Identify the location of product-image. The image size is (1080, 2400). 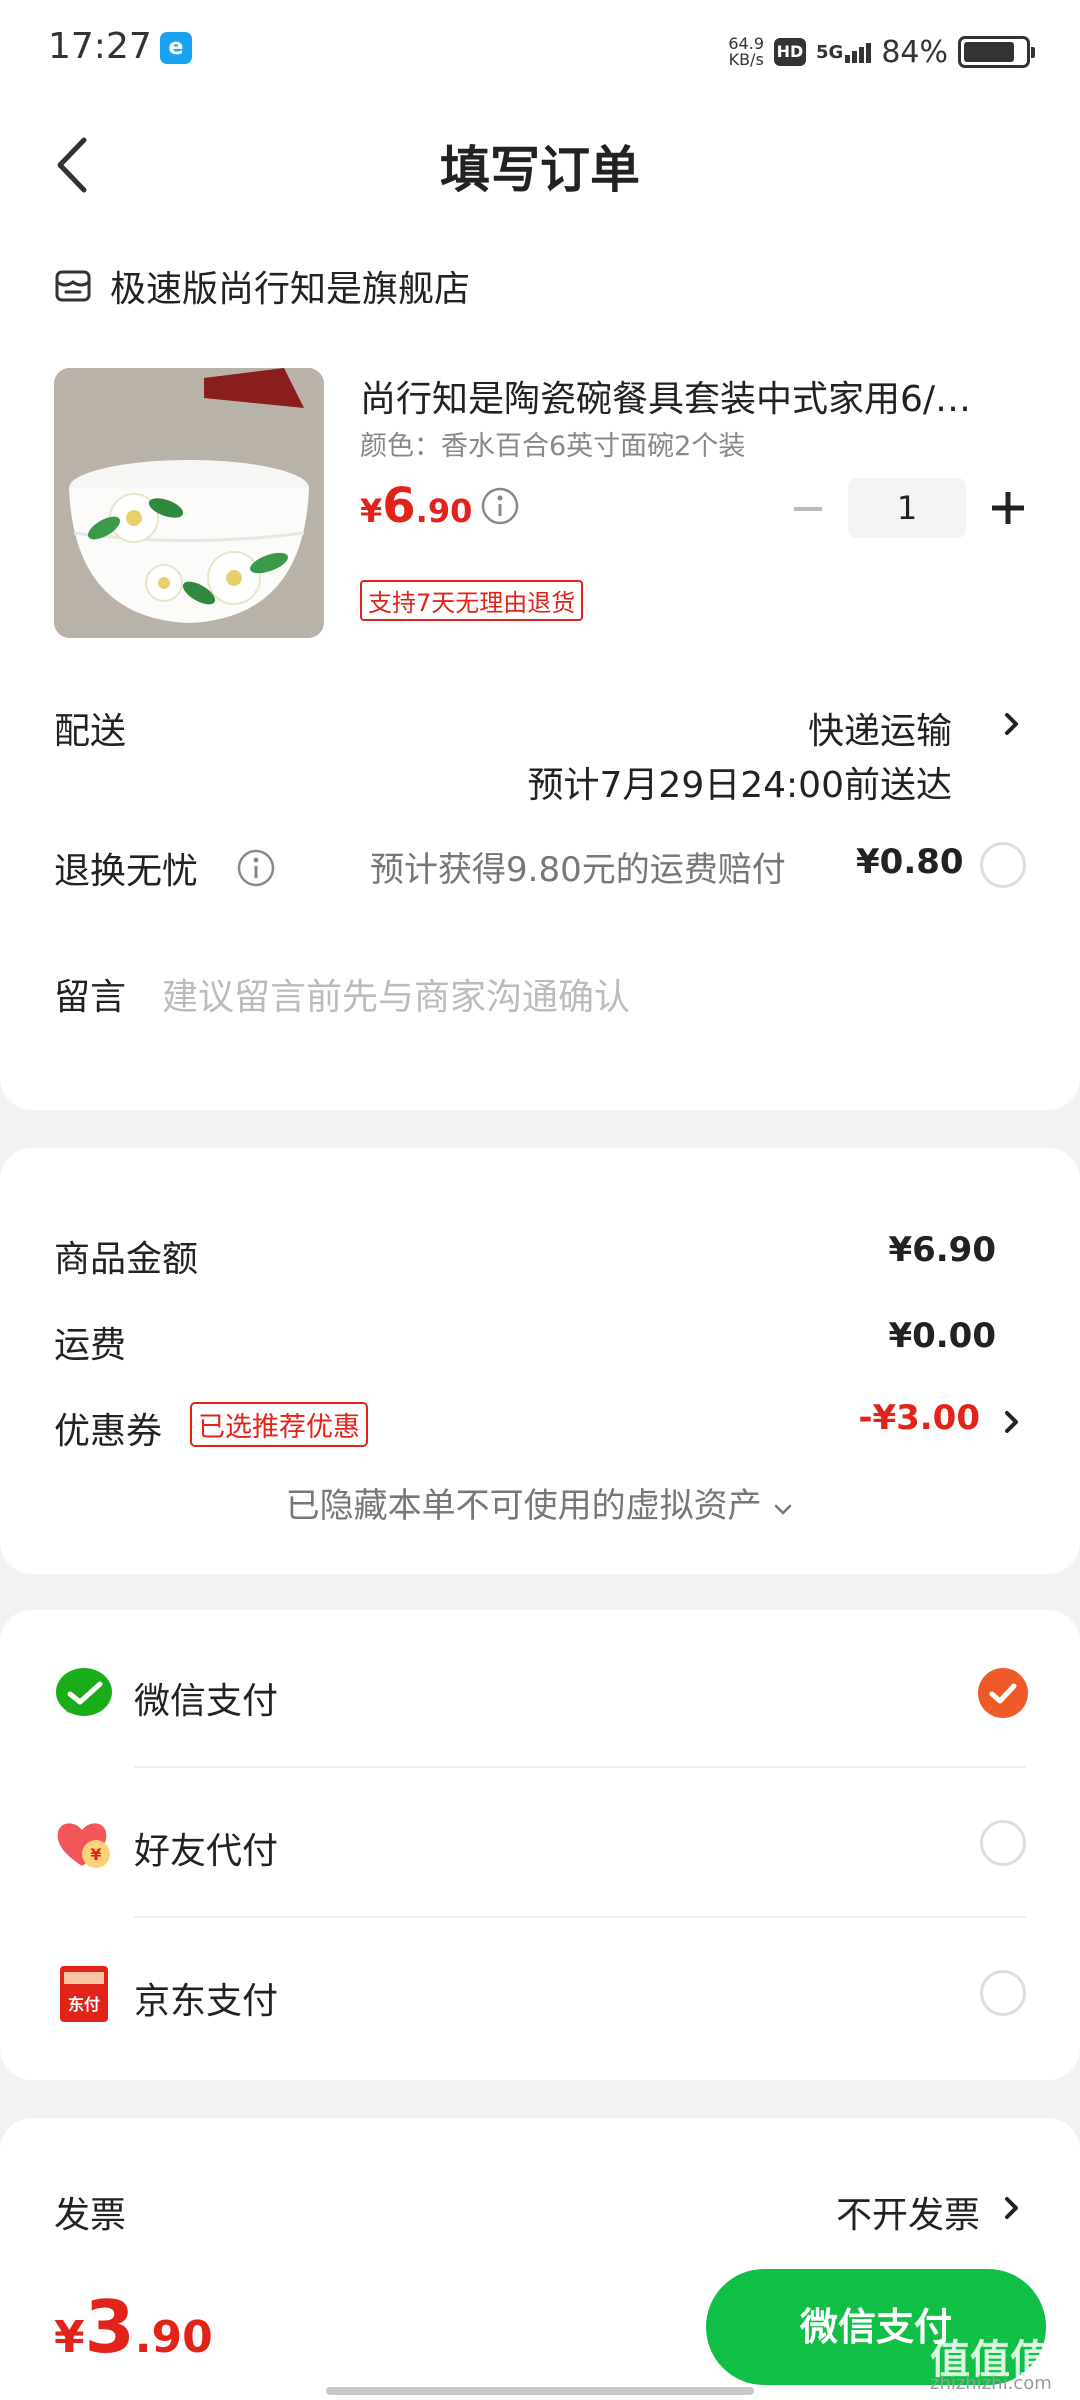
(189, 503).